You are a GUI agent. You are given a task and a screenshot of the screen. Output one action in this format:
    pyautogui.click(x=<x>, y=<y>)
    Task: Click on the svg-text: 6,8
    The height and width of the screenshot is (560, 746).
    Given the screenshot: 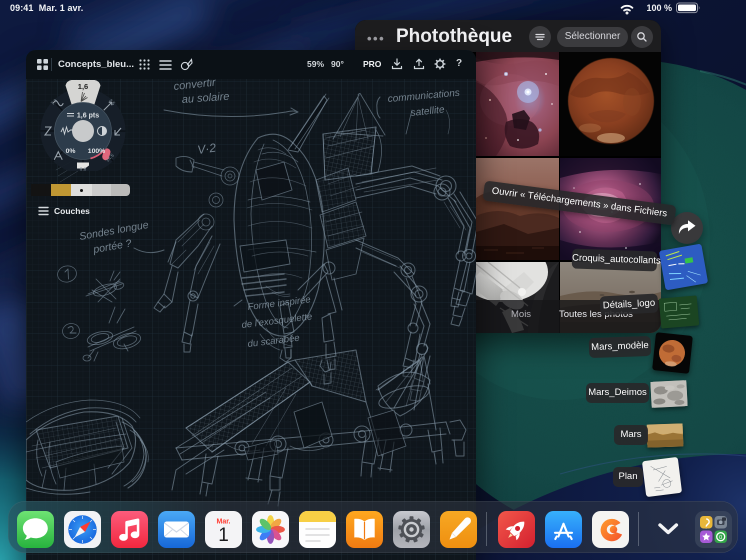 What is the action you would take?
    pyautogui.click(x=83, y=169)
    